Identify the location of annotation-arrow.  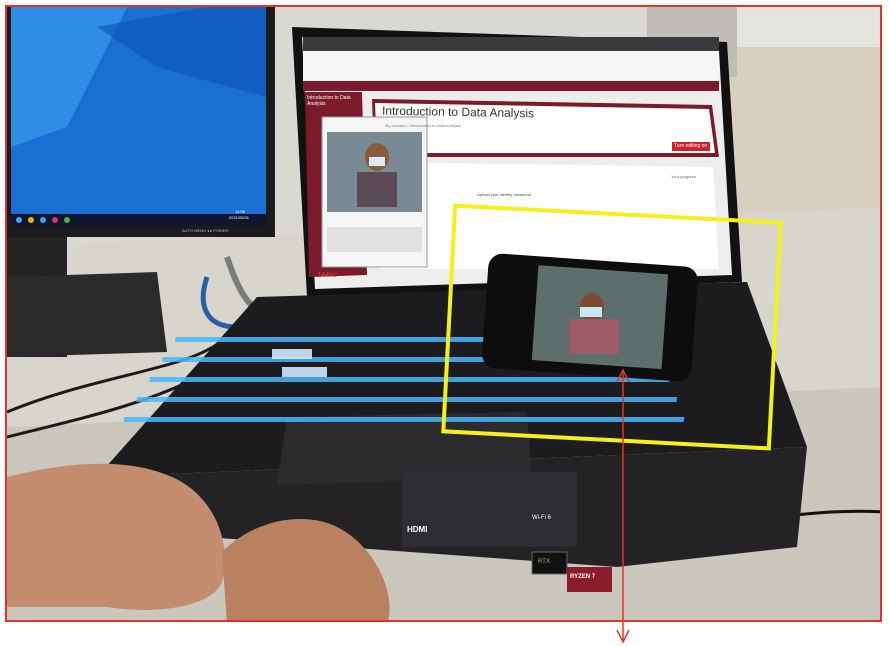
(623, 506).